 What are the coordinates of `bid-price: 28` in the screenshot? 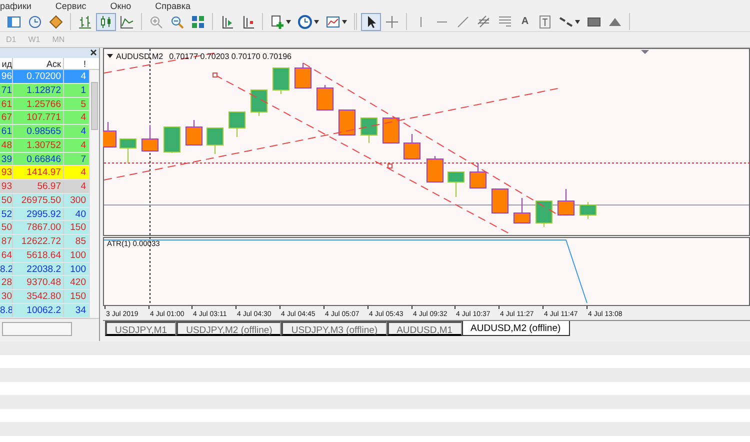 It's located at (6, 282).